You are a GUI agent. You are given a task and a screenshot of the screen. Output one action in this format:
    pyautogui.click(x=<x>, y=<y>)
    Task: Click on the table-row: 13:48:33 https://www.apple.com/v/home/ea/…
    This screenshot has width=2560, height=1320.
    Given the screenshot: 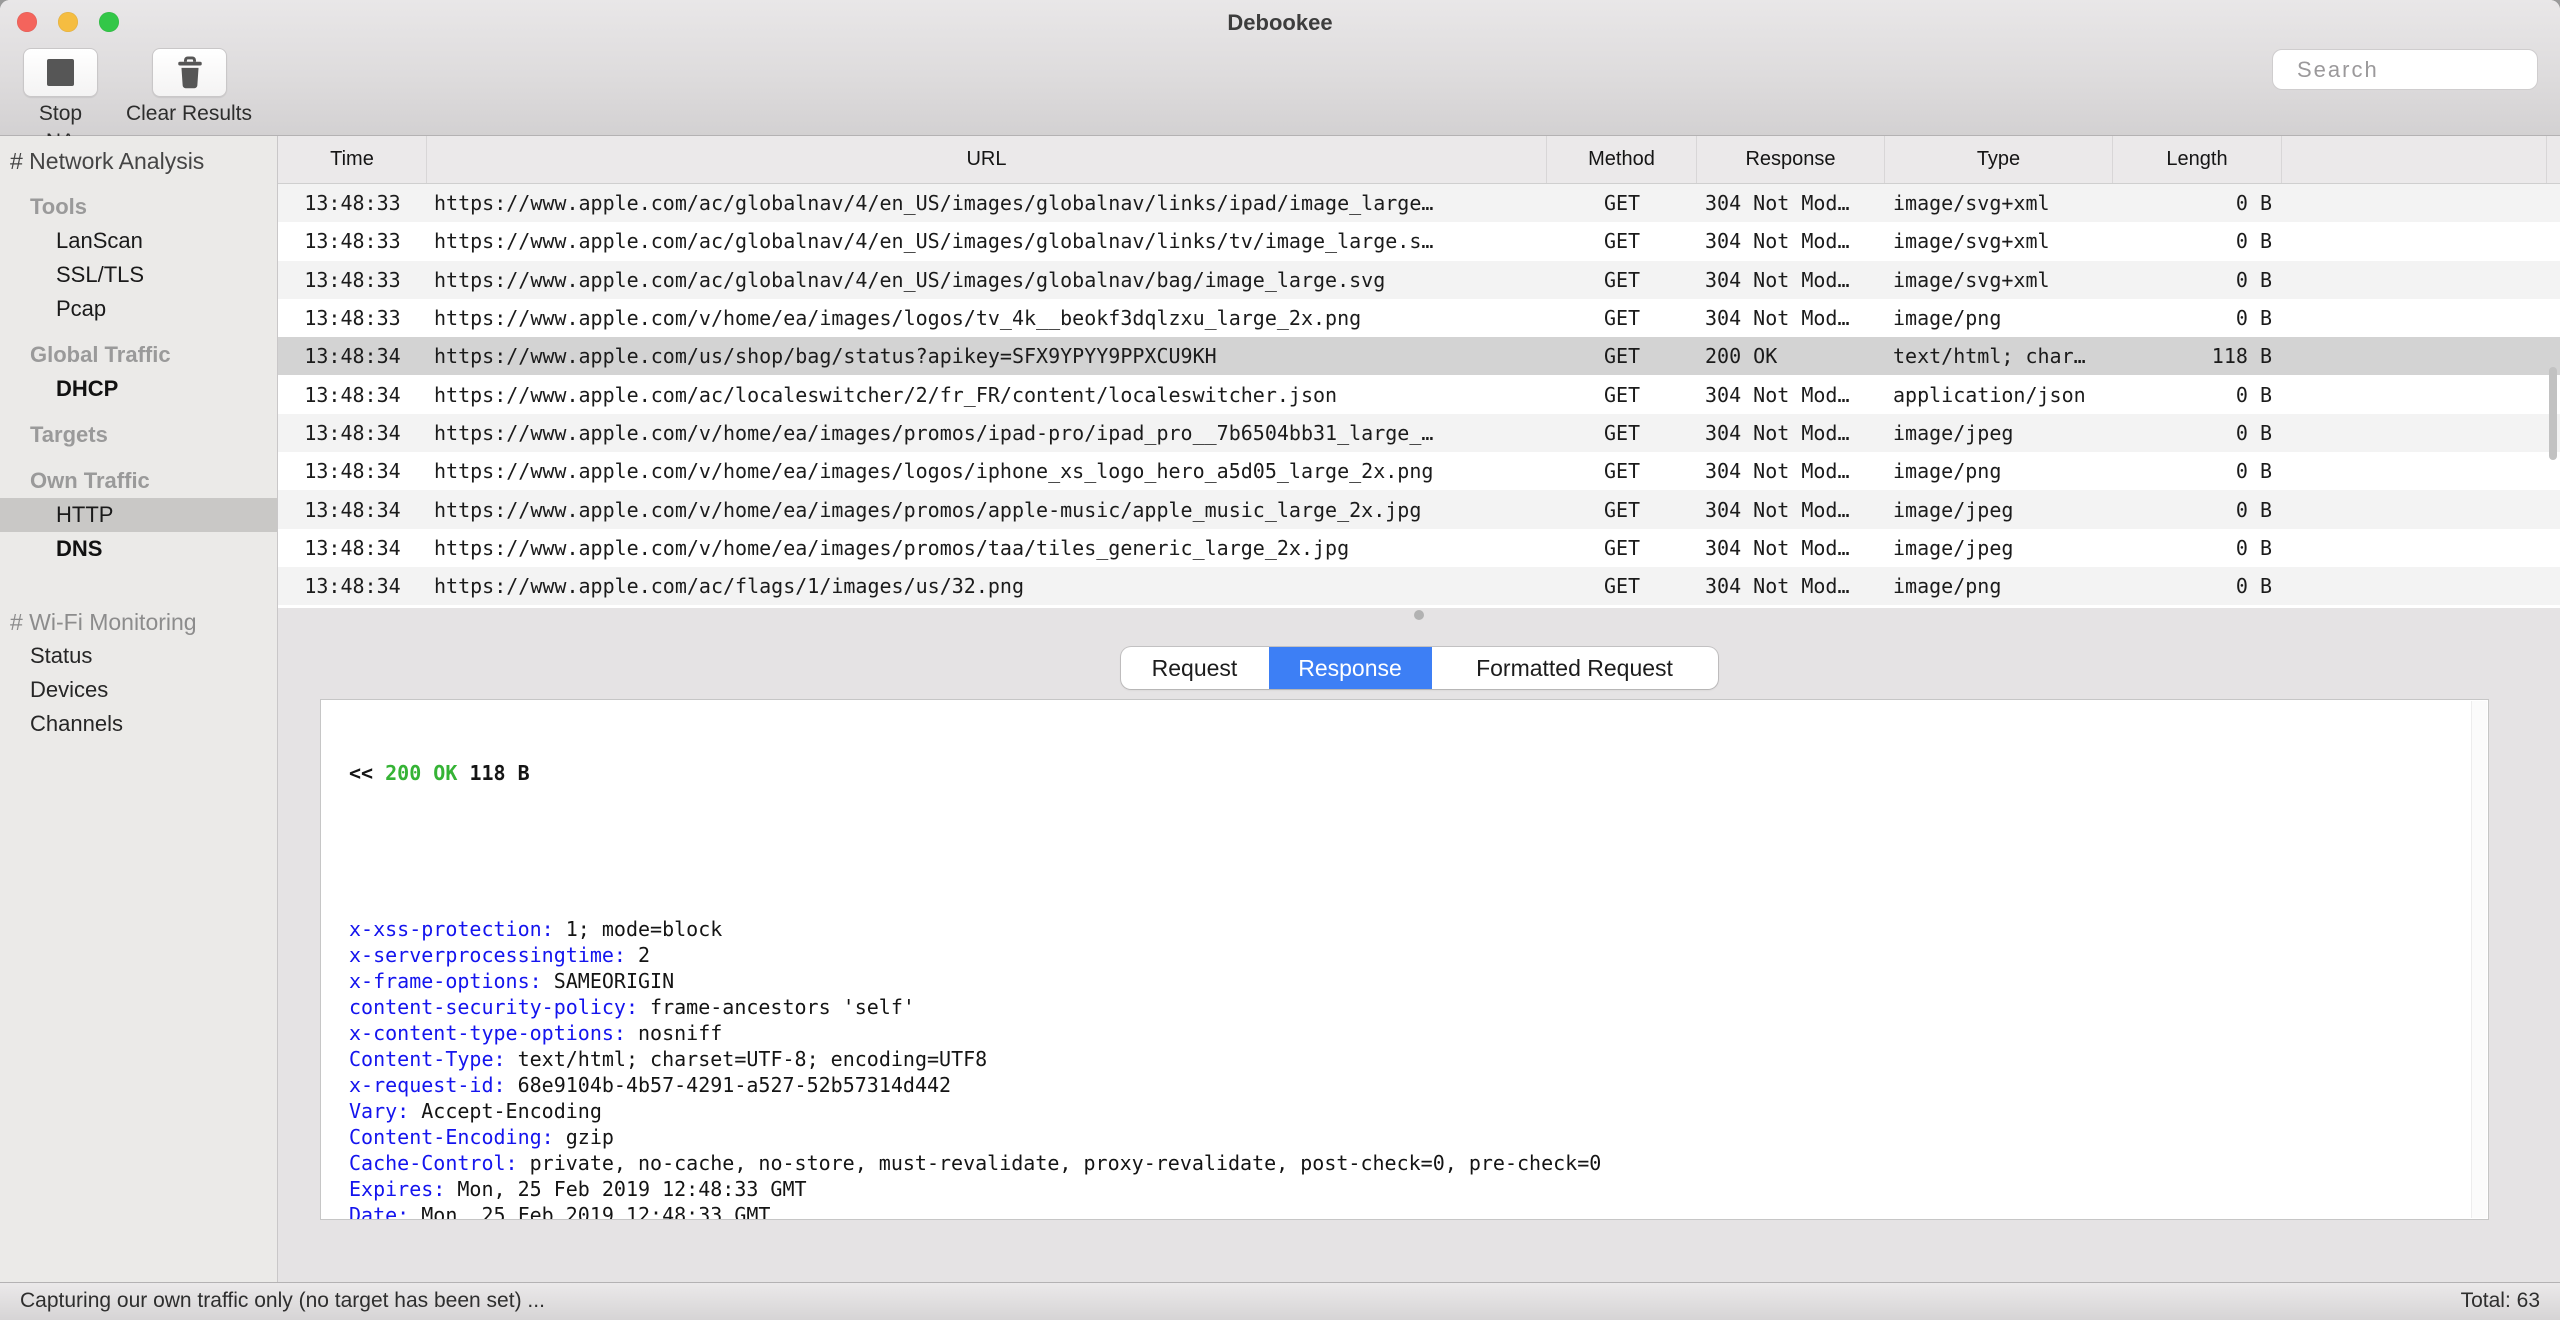 What is the action you would take?
    pyautogui.click(x=1419, y=318)
    